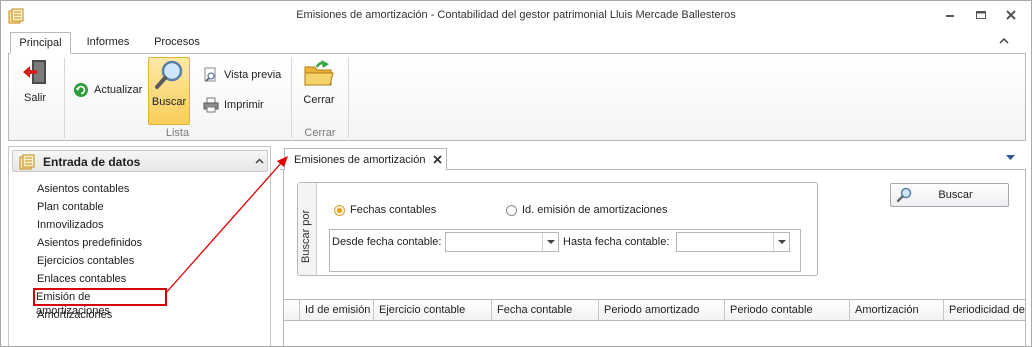 Image resolution: width=1032 pixels, height=347 pixels. What do you see at coordinates (502, 242) in the screenshot?
I see `desde-fecha-combo` at bounding box center [502, 242].